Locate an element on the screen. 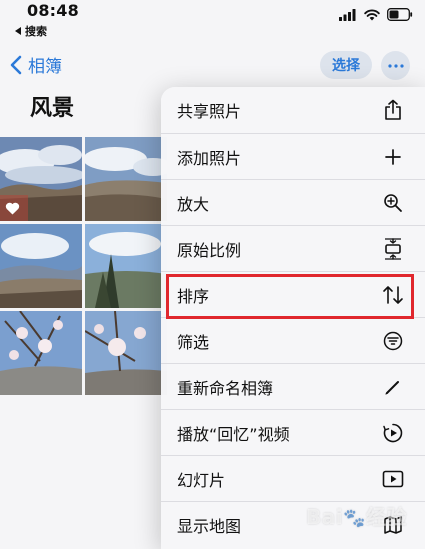 This screenshot has height=549, width=425. pencil-icon is located at coordinates (393, 387).